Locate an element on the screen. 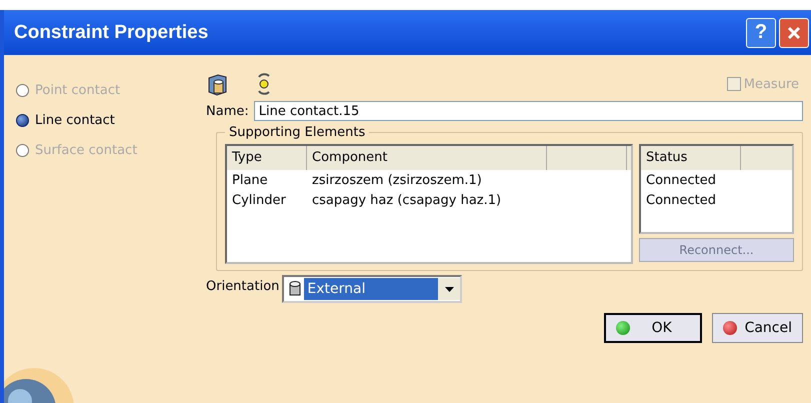  radio-option: Line contact is located at coordinates (106, 120).